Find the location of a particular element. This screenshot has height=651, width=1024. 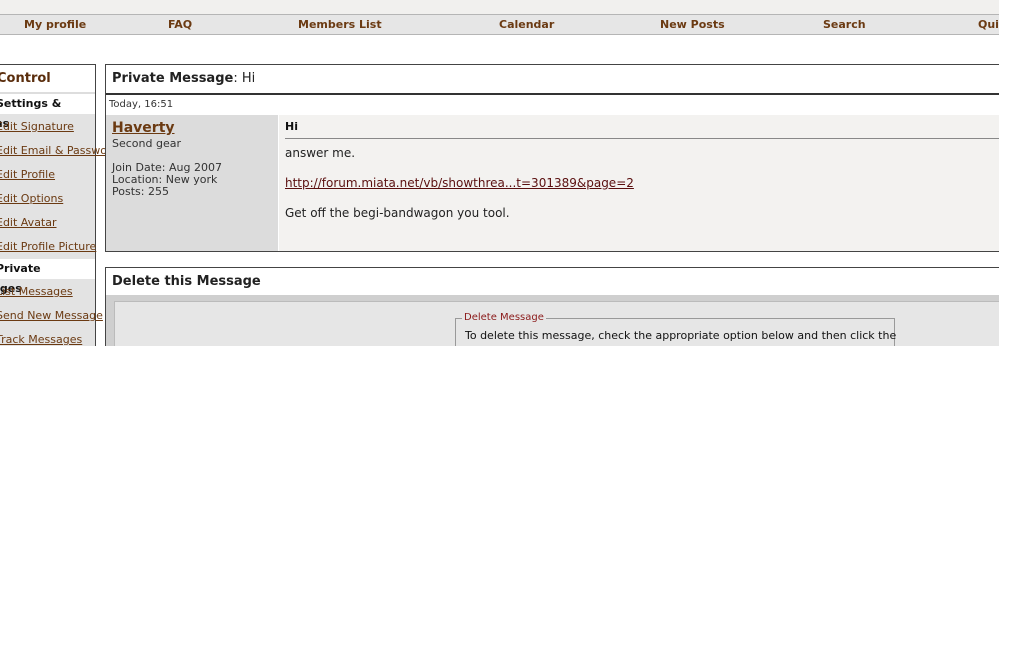

nav-new-posts: New Posts is located at coordinates (692, 24).